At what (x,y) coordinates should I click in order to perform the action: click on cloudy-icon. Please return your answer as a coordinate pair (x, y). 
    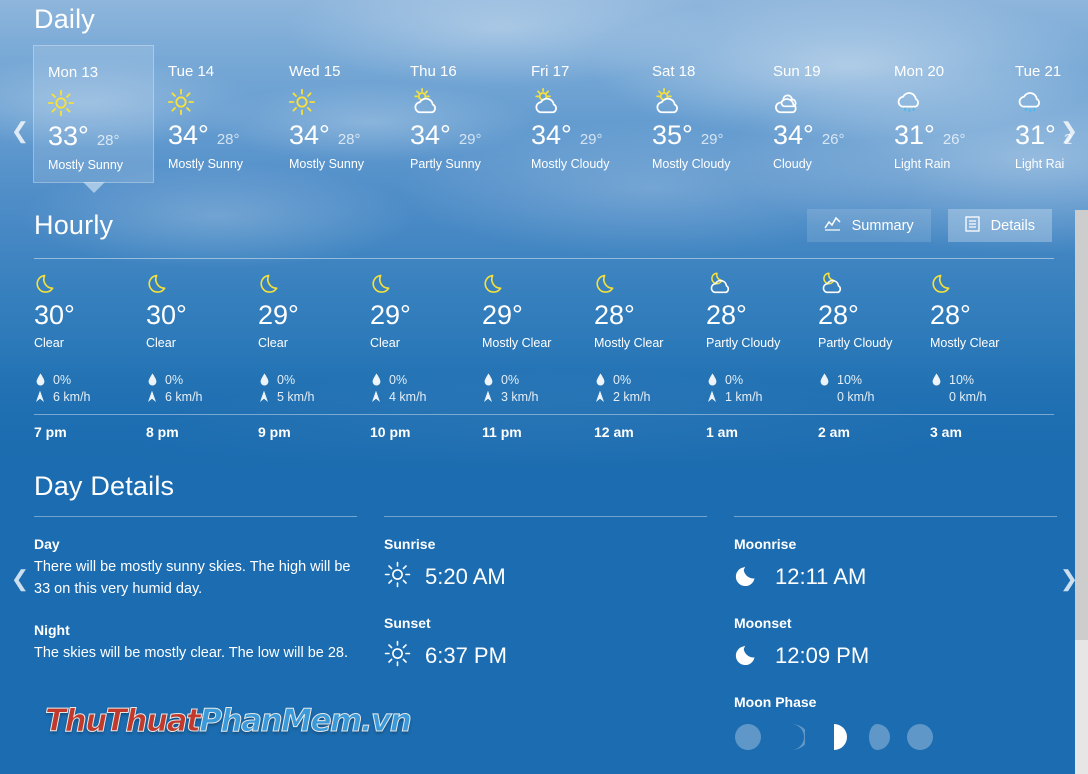
    Looking at the image, I should click on (826, 103).